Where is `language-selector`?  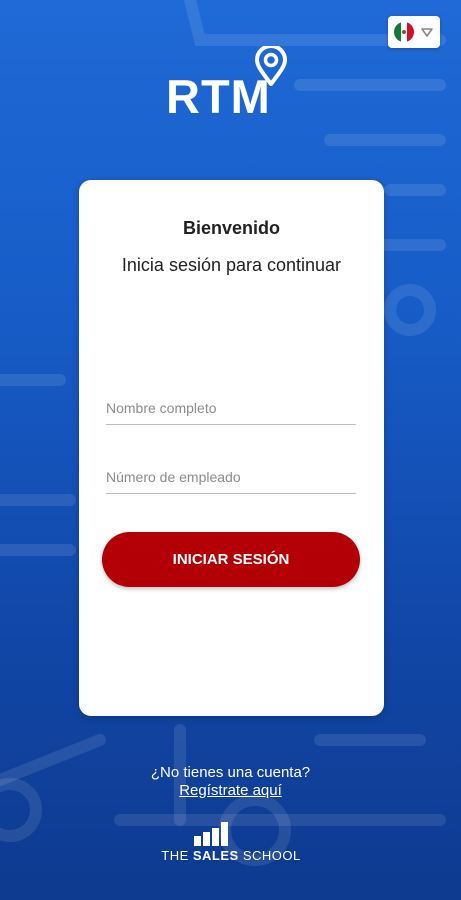 language-selector is located at coordinates (414, 32).